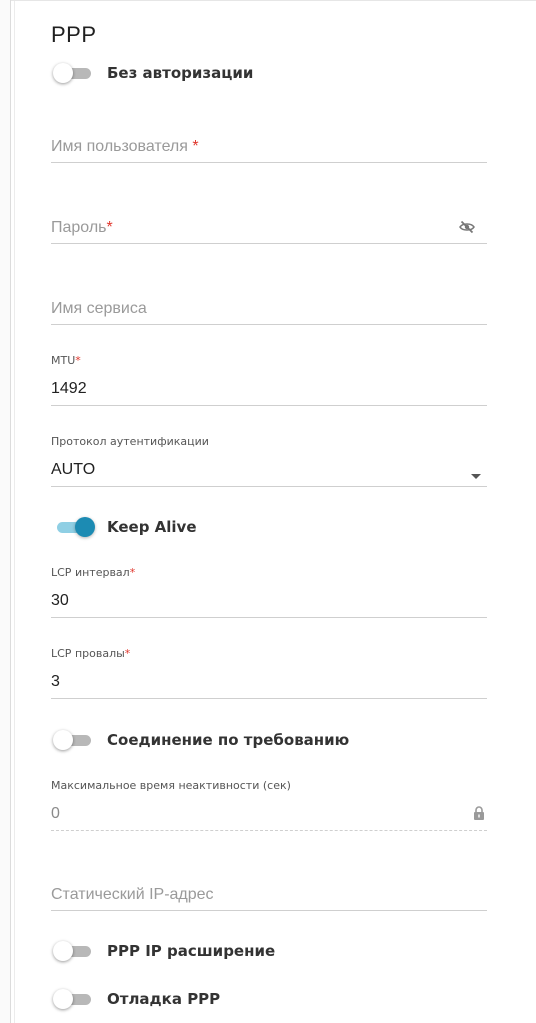 The height and width of the screenshot is (1023, 536). What do you see at coordinates (152, 527) in the screenshot?
I see `keep-alive-label: Keep Alive` at bounding box center [152, 527].